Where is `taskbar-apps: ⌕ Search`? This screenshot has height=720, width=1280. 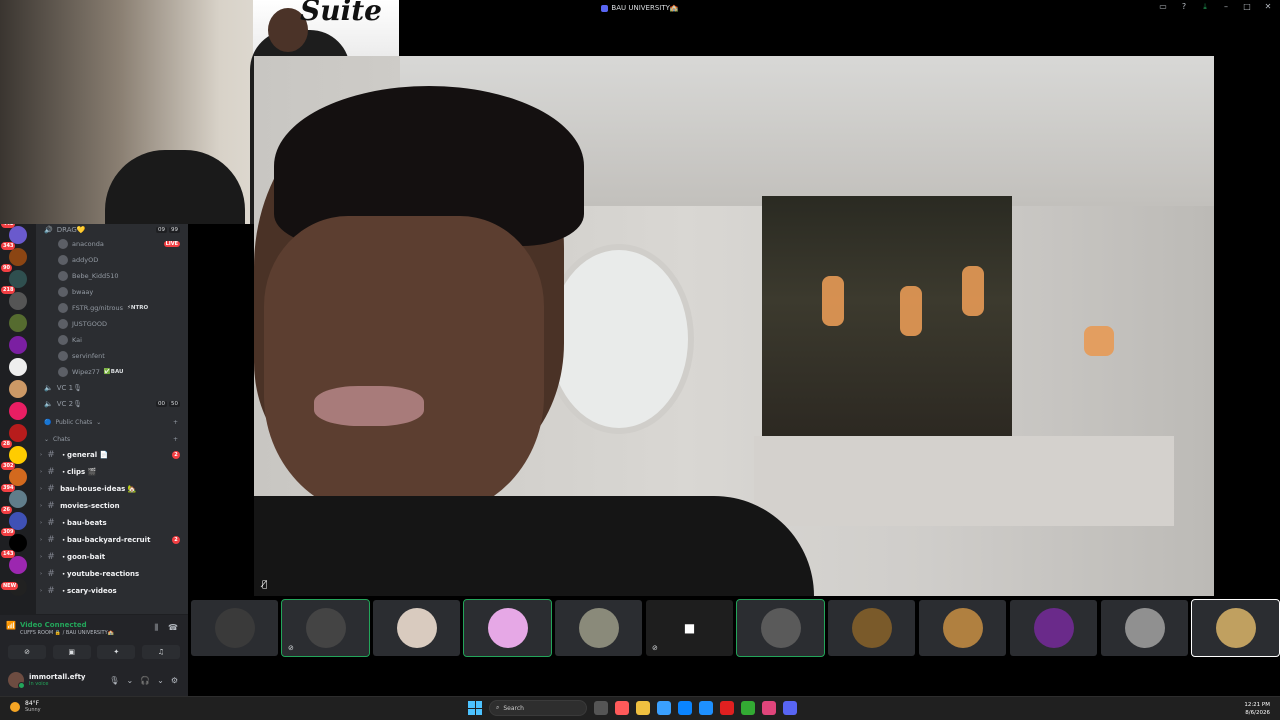
taskbar-apps: ⌕ Search is located at coordinates (632, 708).